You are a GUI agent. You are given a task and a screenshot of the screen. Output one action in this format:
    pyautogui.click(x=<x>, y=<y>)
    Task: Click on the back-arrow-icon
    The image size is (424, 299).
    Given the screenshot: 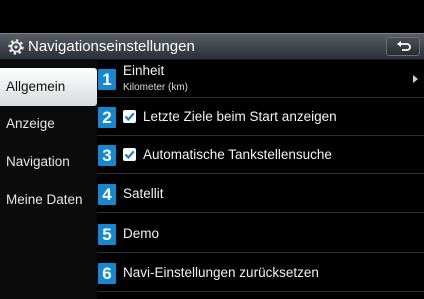 What is the action you would take?
    pyautogui.click(x=404, y=46)
    